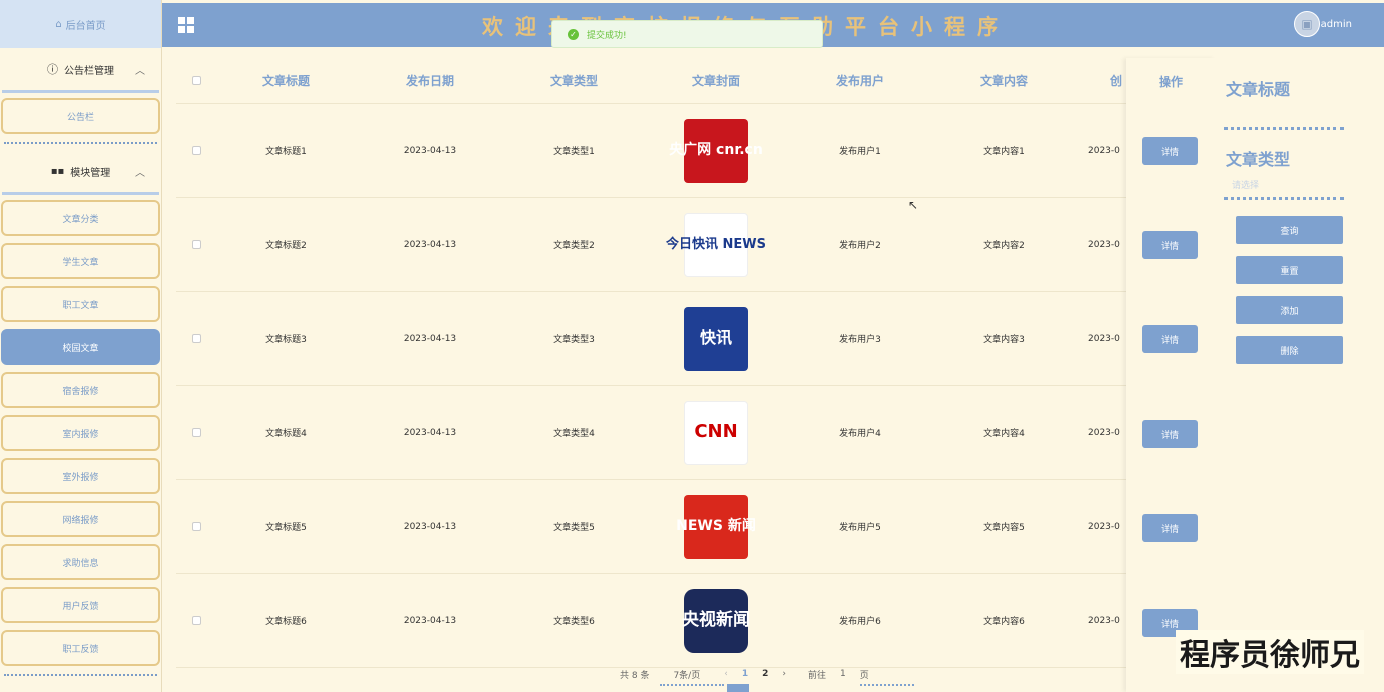  Describe the element at coordinates (864, 675) in the screenshot. I see `page-suffix: 页` at that location.